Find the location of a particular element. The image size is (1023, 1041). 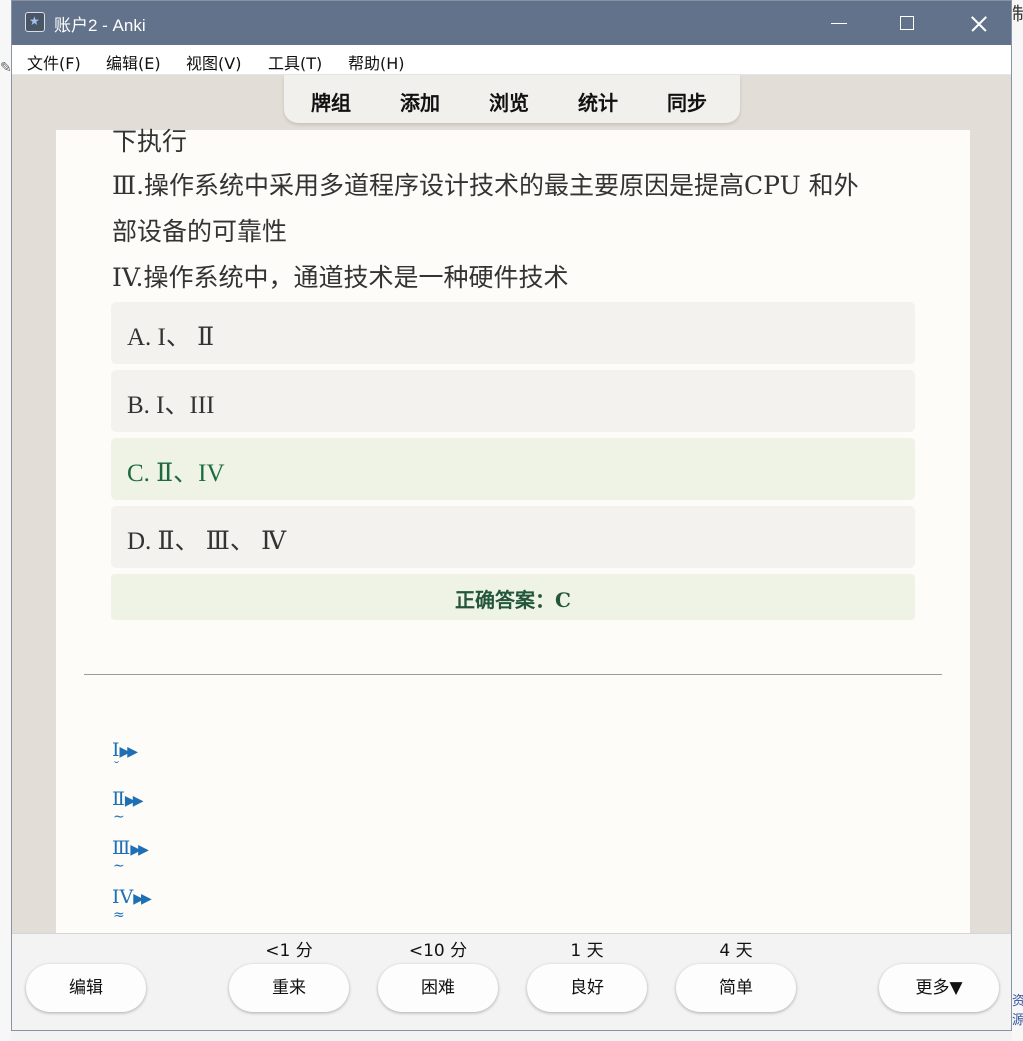

answer-divider is located at coordinates (513, 674).